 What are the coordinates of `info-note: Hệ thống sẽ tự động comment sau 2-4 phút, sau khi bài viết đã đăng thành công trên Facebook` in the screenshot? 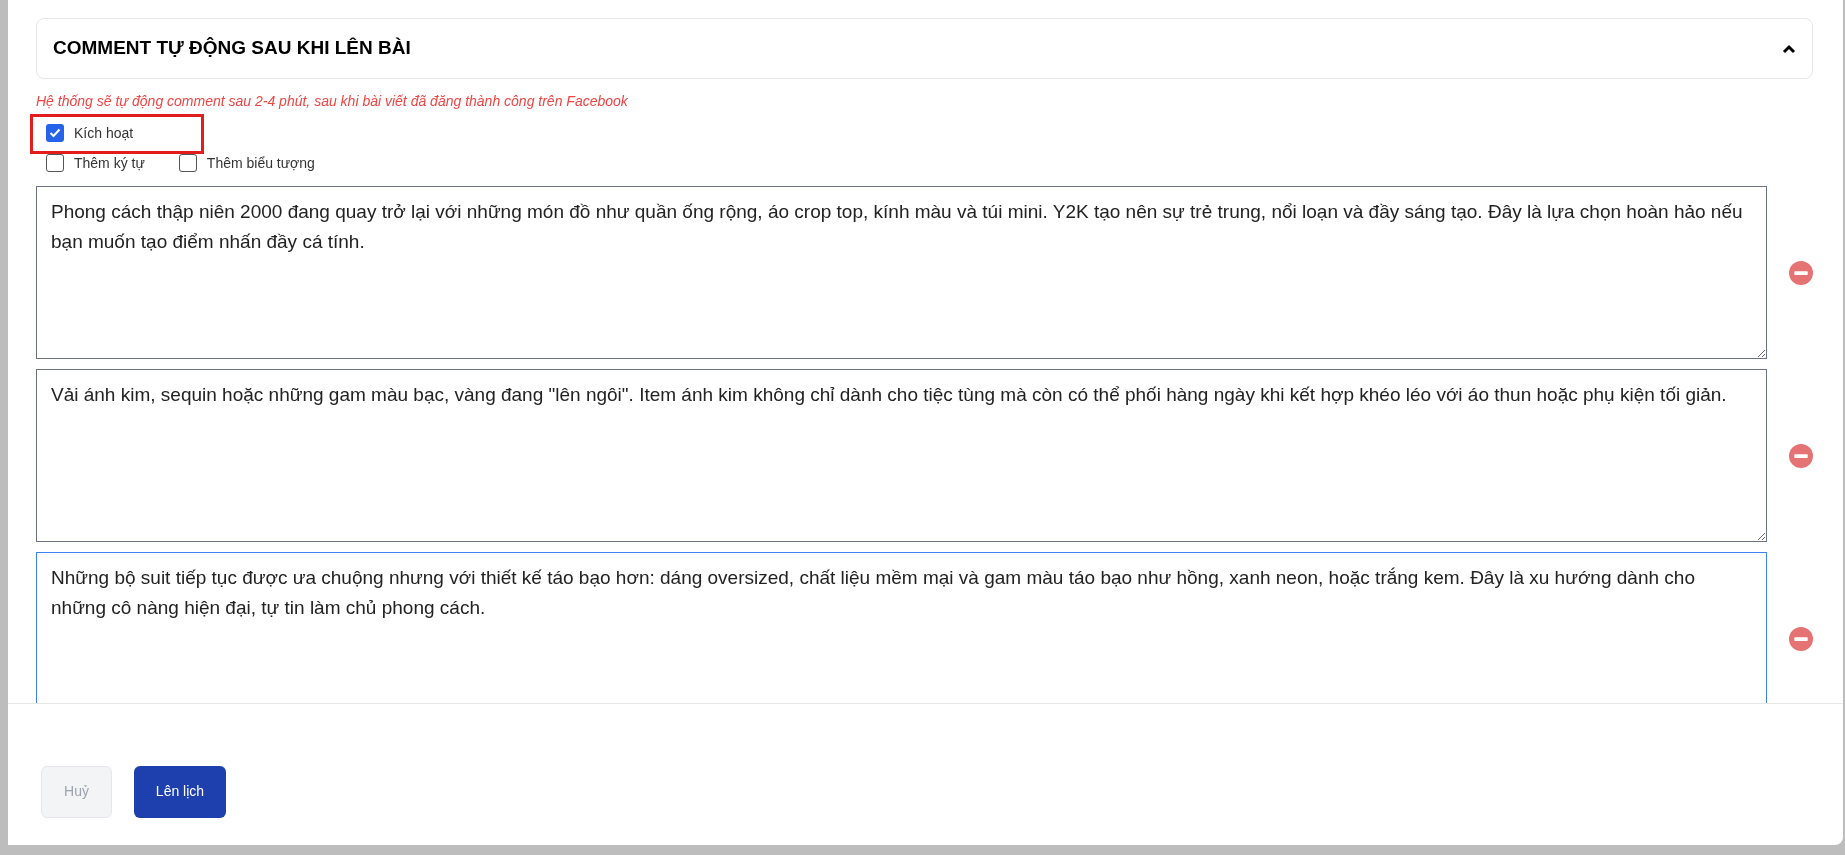 It's located at (332, 101).